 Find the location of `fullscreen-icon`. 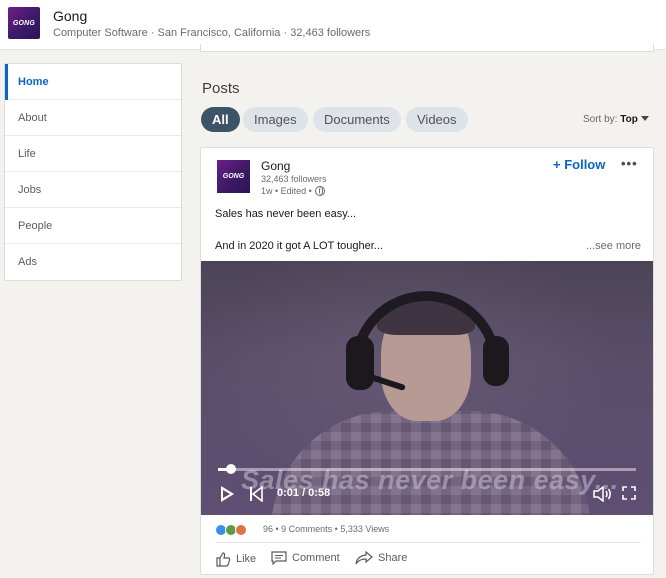

fullscreen-icon is located at coordinates (629, 493).